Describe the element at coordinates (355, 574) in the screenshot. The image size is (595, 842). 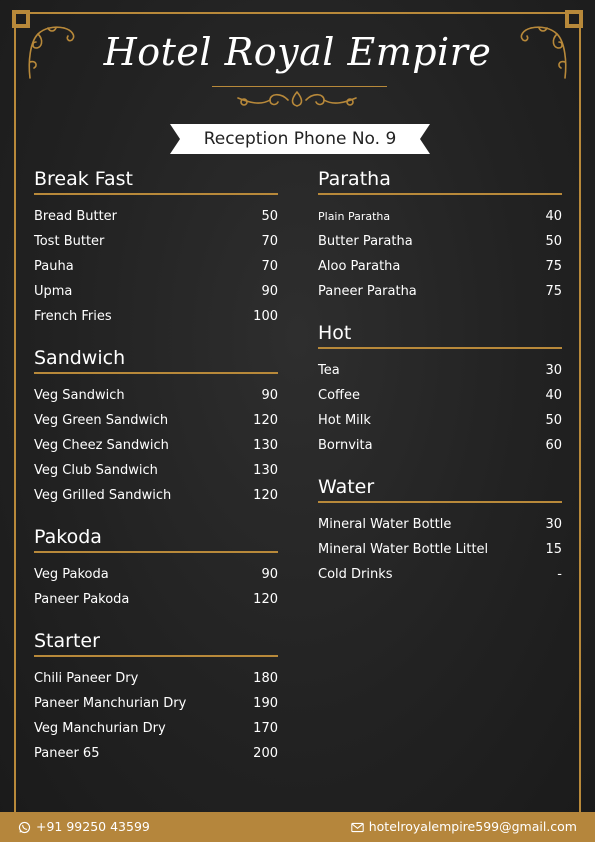
I see `menu-item-name: Cold Drinks` at that location.